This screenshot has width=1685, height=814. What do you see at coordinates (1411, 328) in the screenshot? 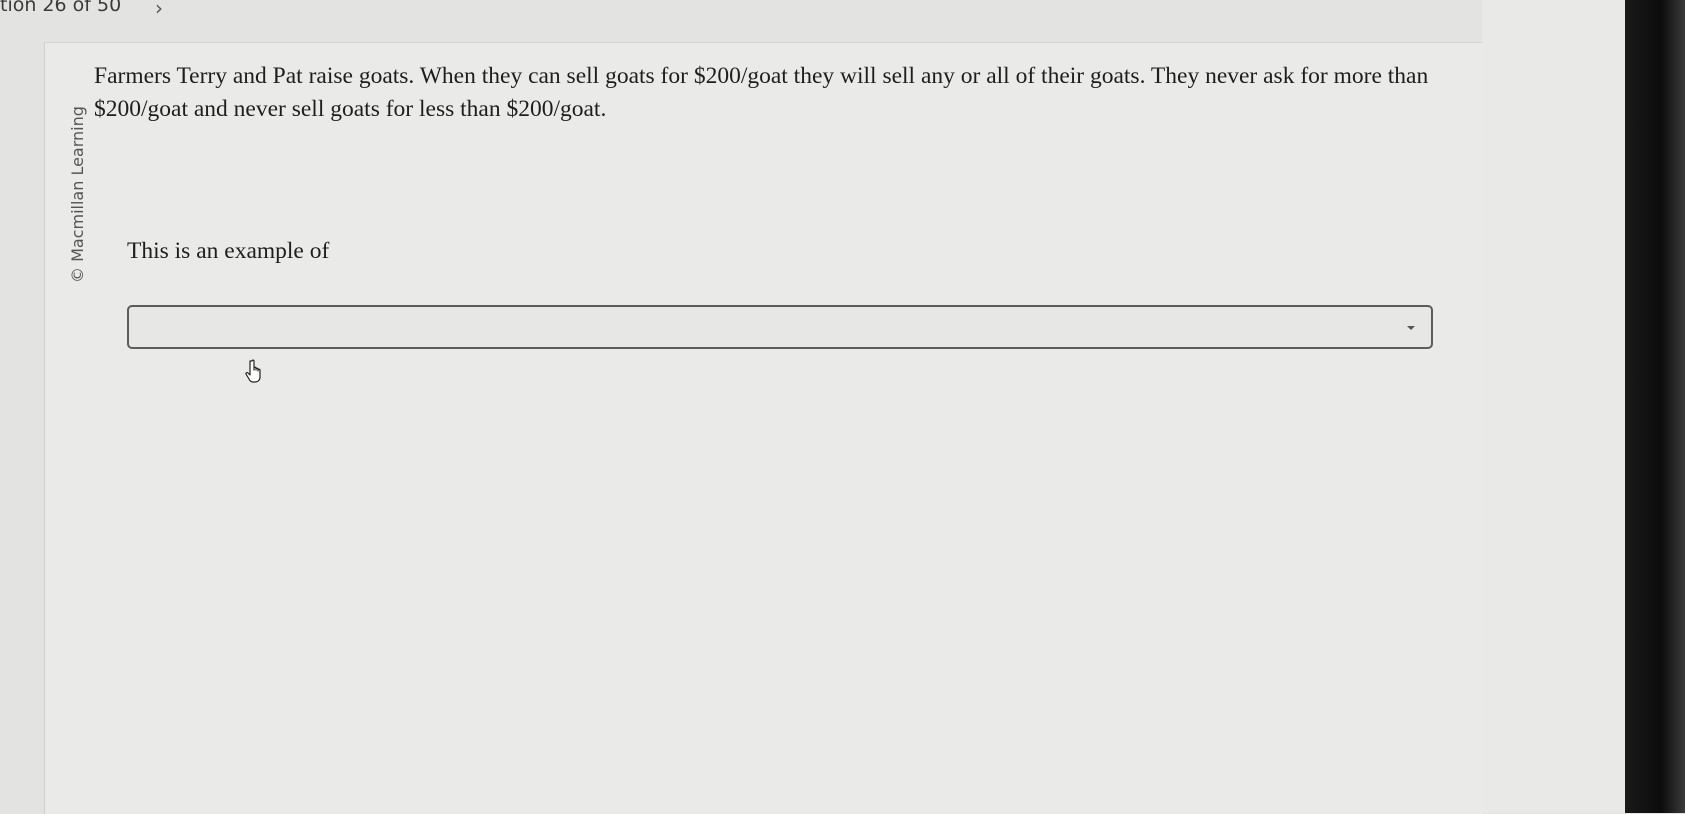
I see `caret-down-icon` at bounding box center [1411, 328].